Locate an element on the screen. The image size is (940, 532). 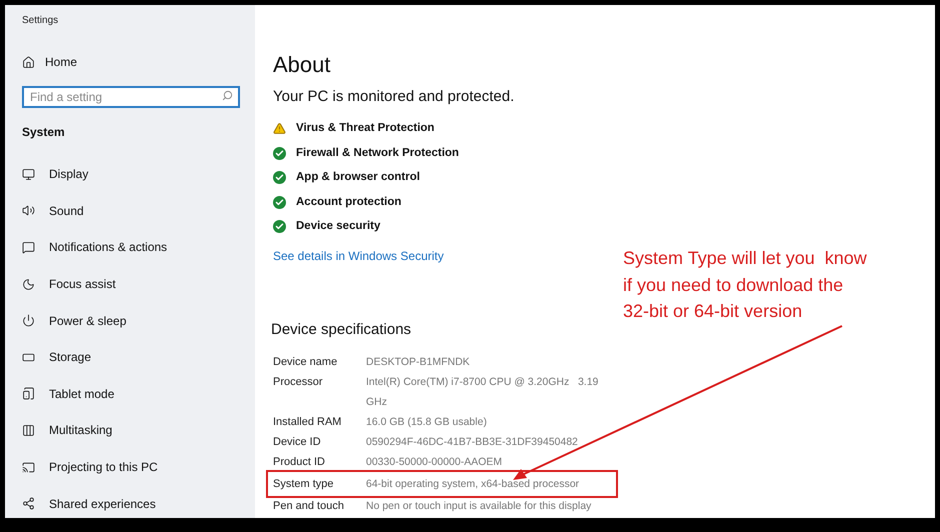
home-link: Home is located at coordinates (50, 62).